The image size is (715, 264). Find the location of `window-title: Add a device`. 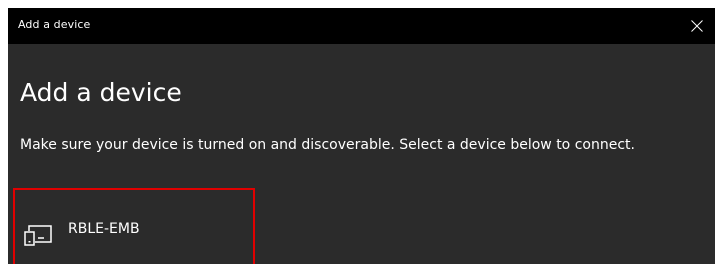

window-title: Add a device is located at coordinates (54, 24).